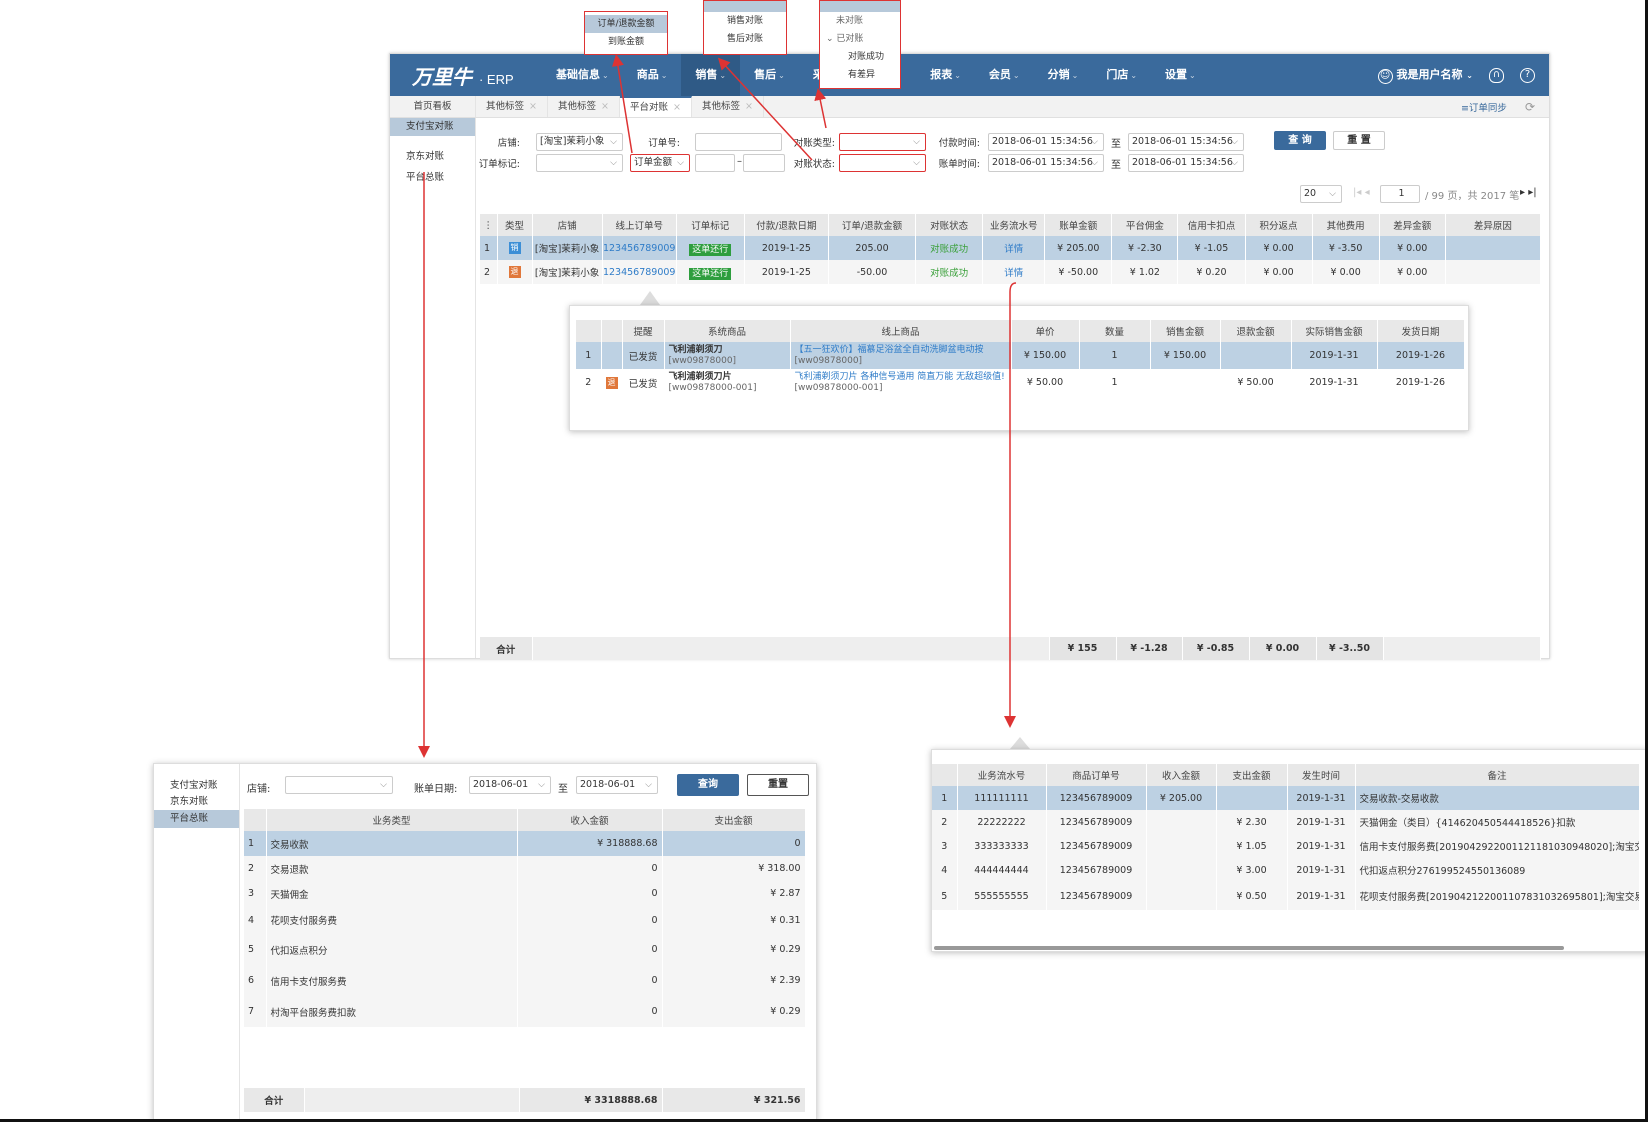 Image resolution: width=1648 pixels, height=1122 pixels. I want to click on column-header: 业务流水号, so click(1014, 225).